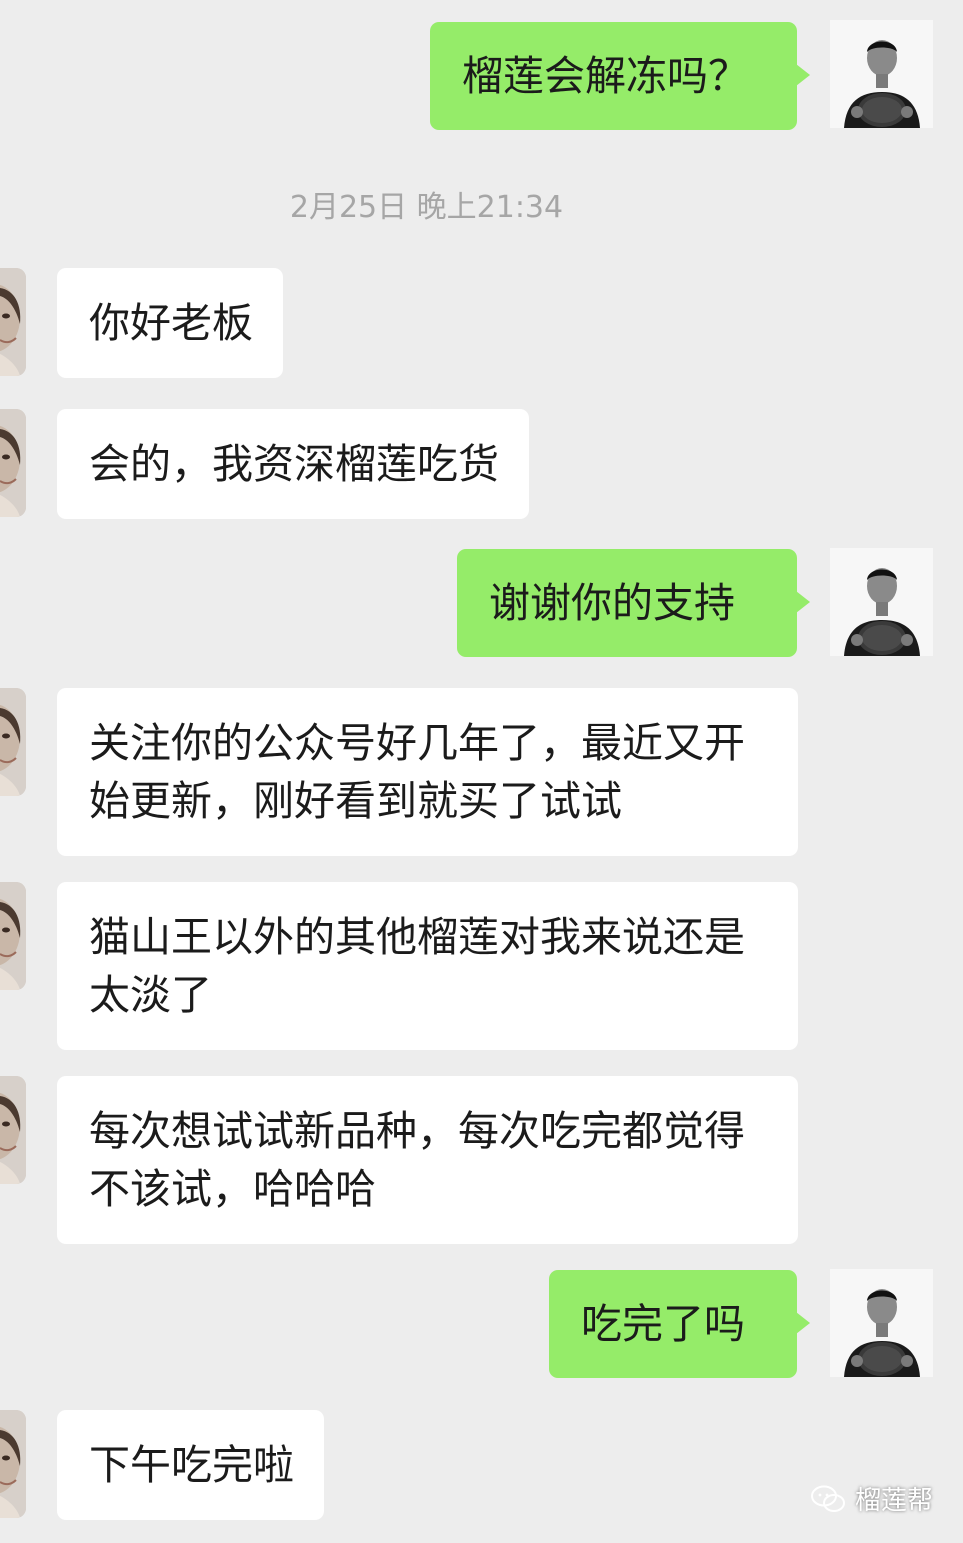 Image resolution: width=963 pixels, height=1543 pixels. Describe the element at coordinates (427, 772) in the screenshot. I see `incoming-message-bubble: 关注你的公众号好几年了，最近又开始更新，刚好看到就买了试试` at that location.